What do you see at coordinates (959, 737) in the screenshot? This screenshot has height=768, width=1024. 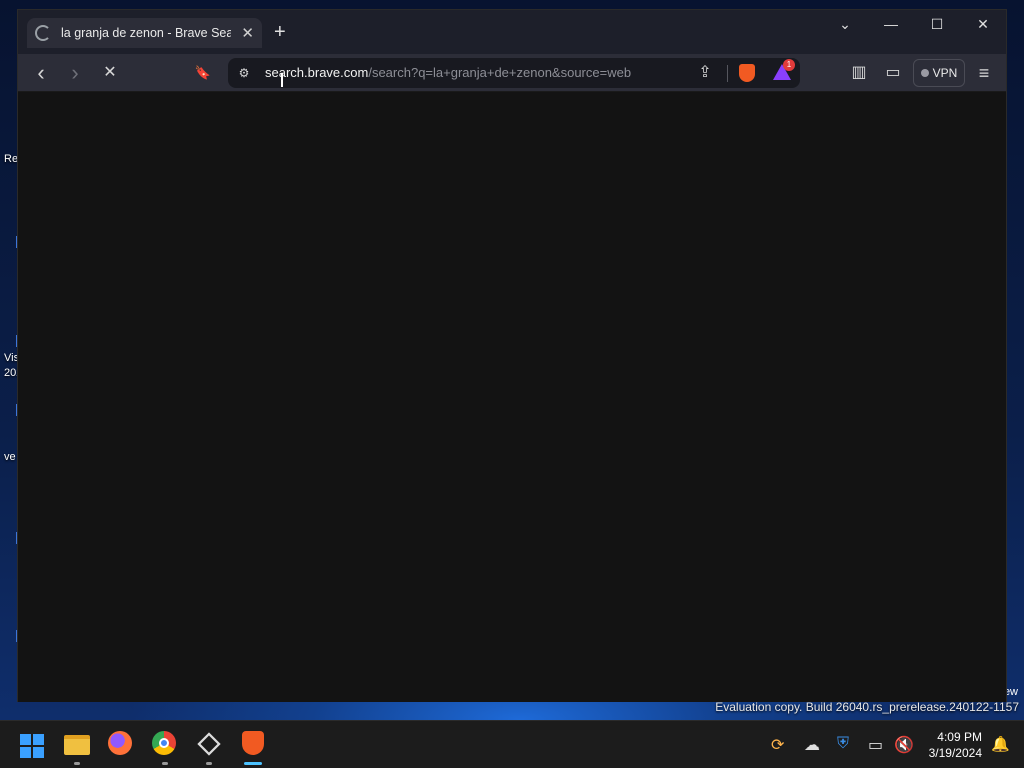 I see `clock-time: 4:09 PM` at bounding box center [959, 737].